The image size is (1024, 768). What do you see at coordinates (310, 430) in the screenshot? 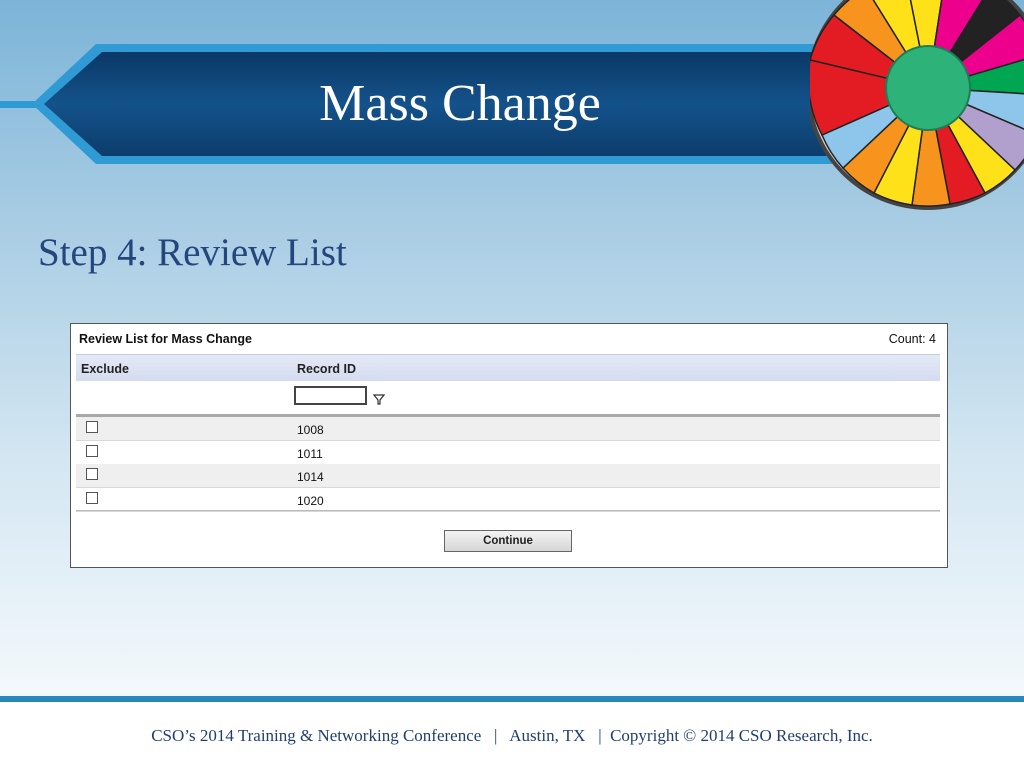
I see `record-id-cell: 1008` at bounding box center [310, 430].